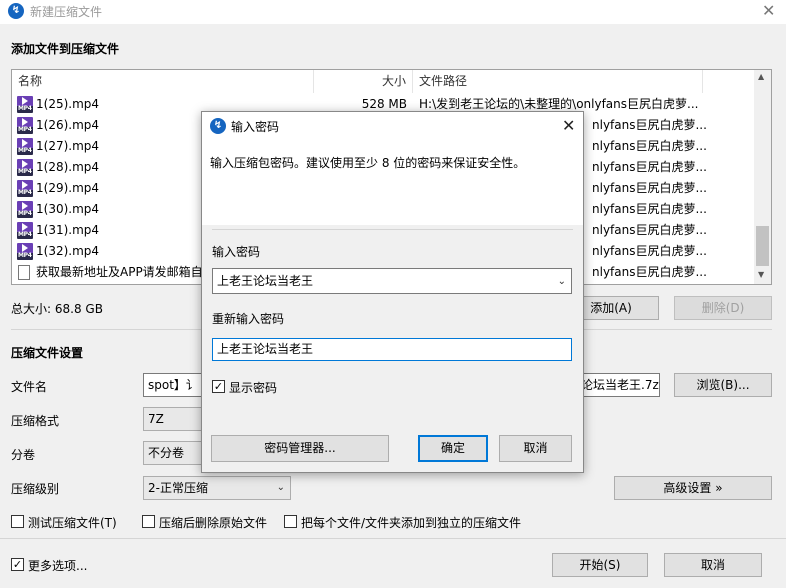  Describe the element at coordinates (35, 489) in the screenshot. I see `level-label: 压缩级别` at that location.